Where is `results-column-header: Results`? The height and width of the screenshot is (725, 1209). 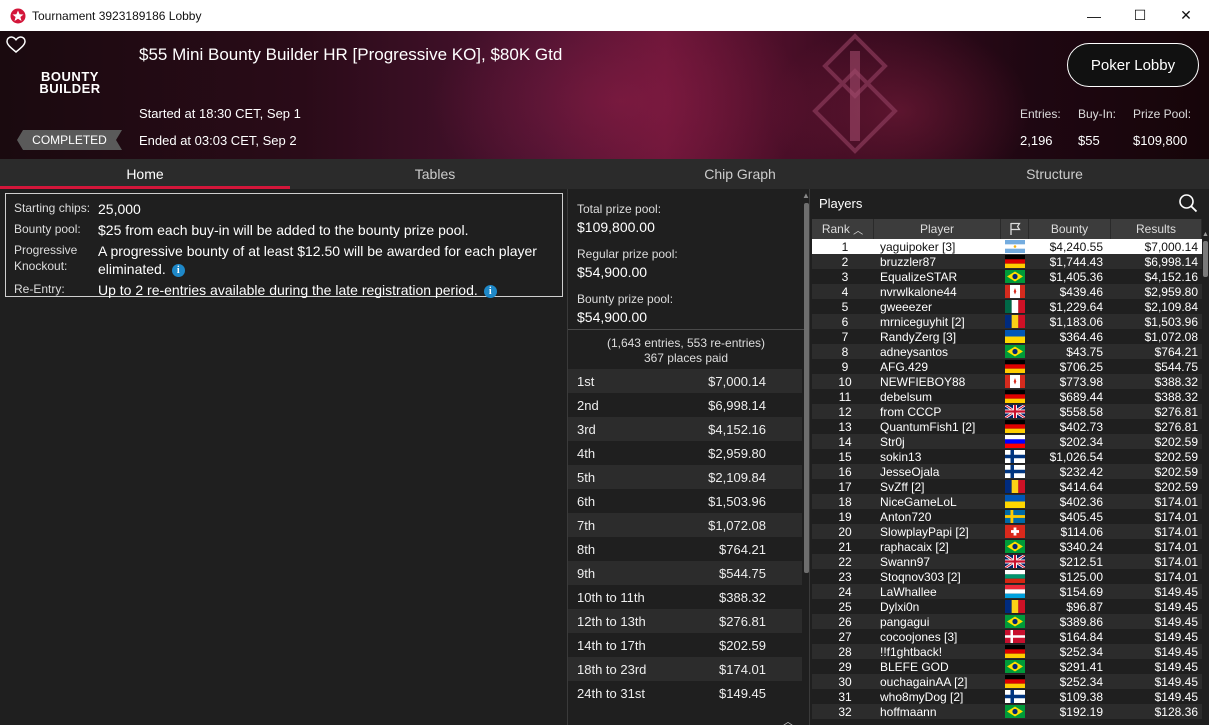 results-column-header: Results is located at coordinates (1156, 229).